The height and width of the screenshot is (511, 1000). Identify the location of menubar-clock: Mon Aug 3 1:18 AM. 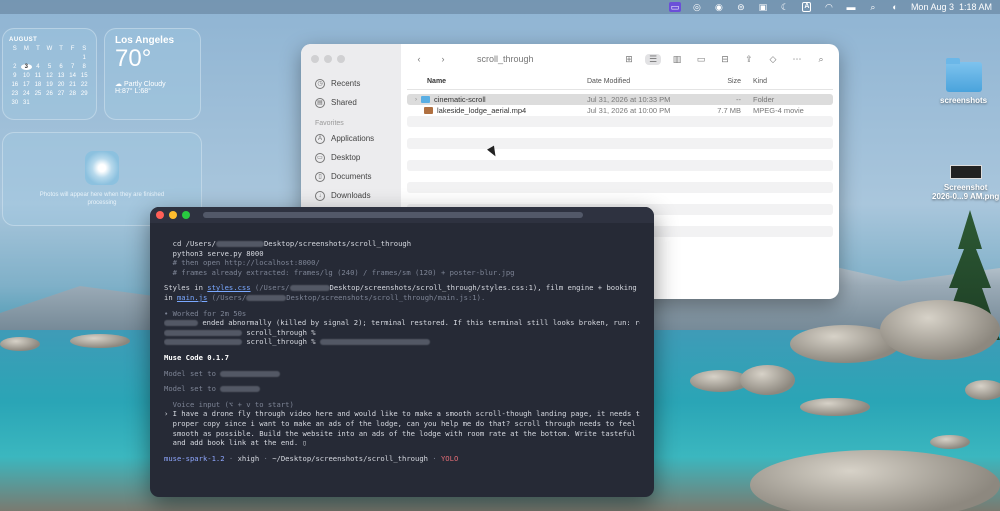
(951, 7).